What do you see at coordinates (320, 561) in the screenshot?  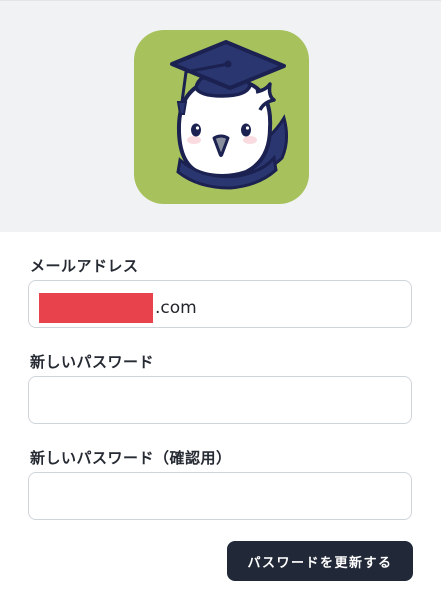 I see `update-password-button: パスワードを更新する` at bounding box center [320, 561].